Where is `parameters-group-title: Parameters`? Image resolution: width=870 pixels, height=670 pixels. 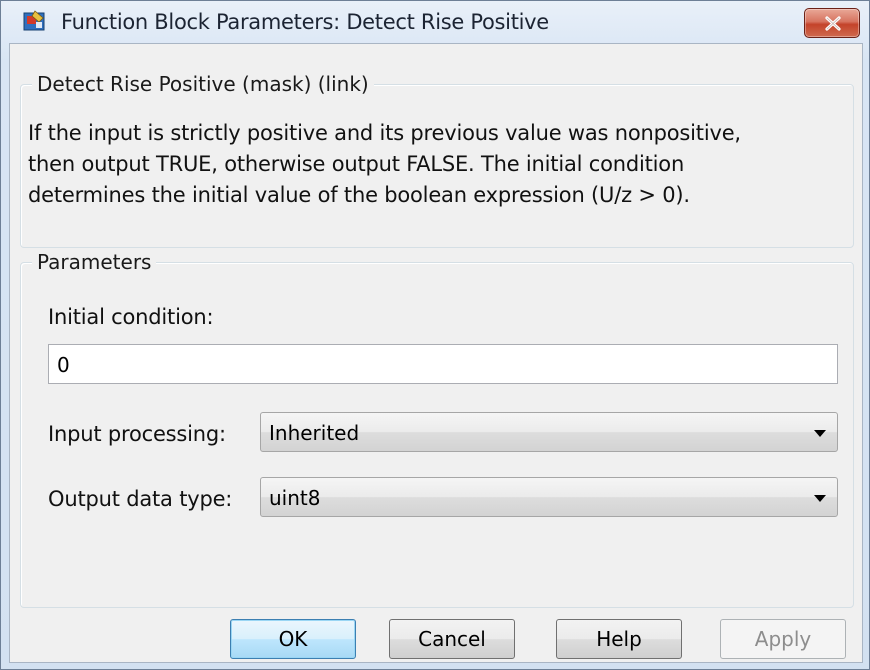 parameters-group-title: Parameters is located at coordinates (94, 262).